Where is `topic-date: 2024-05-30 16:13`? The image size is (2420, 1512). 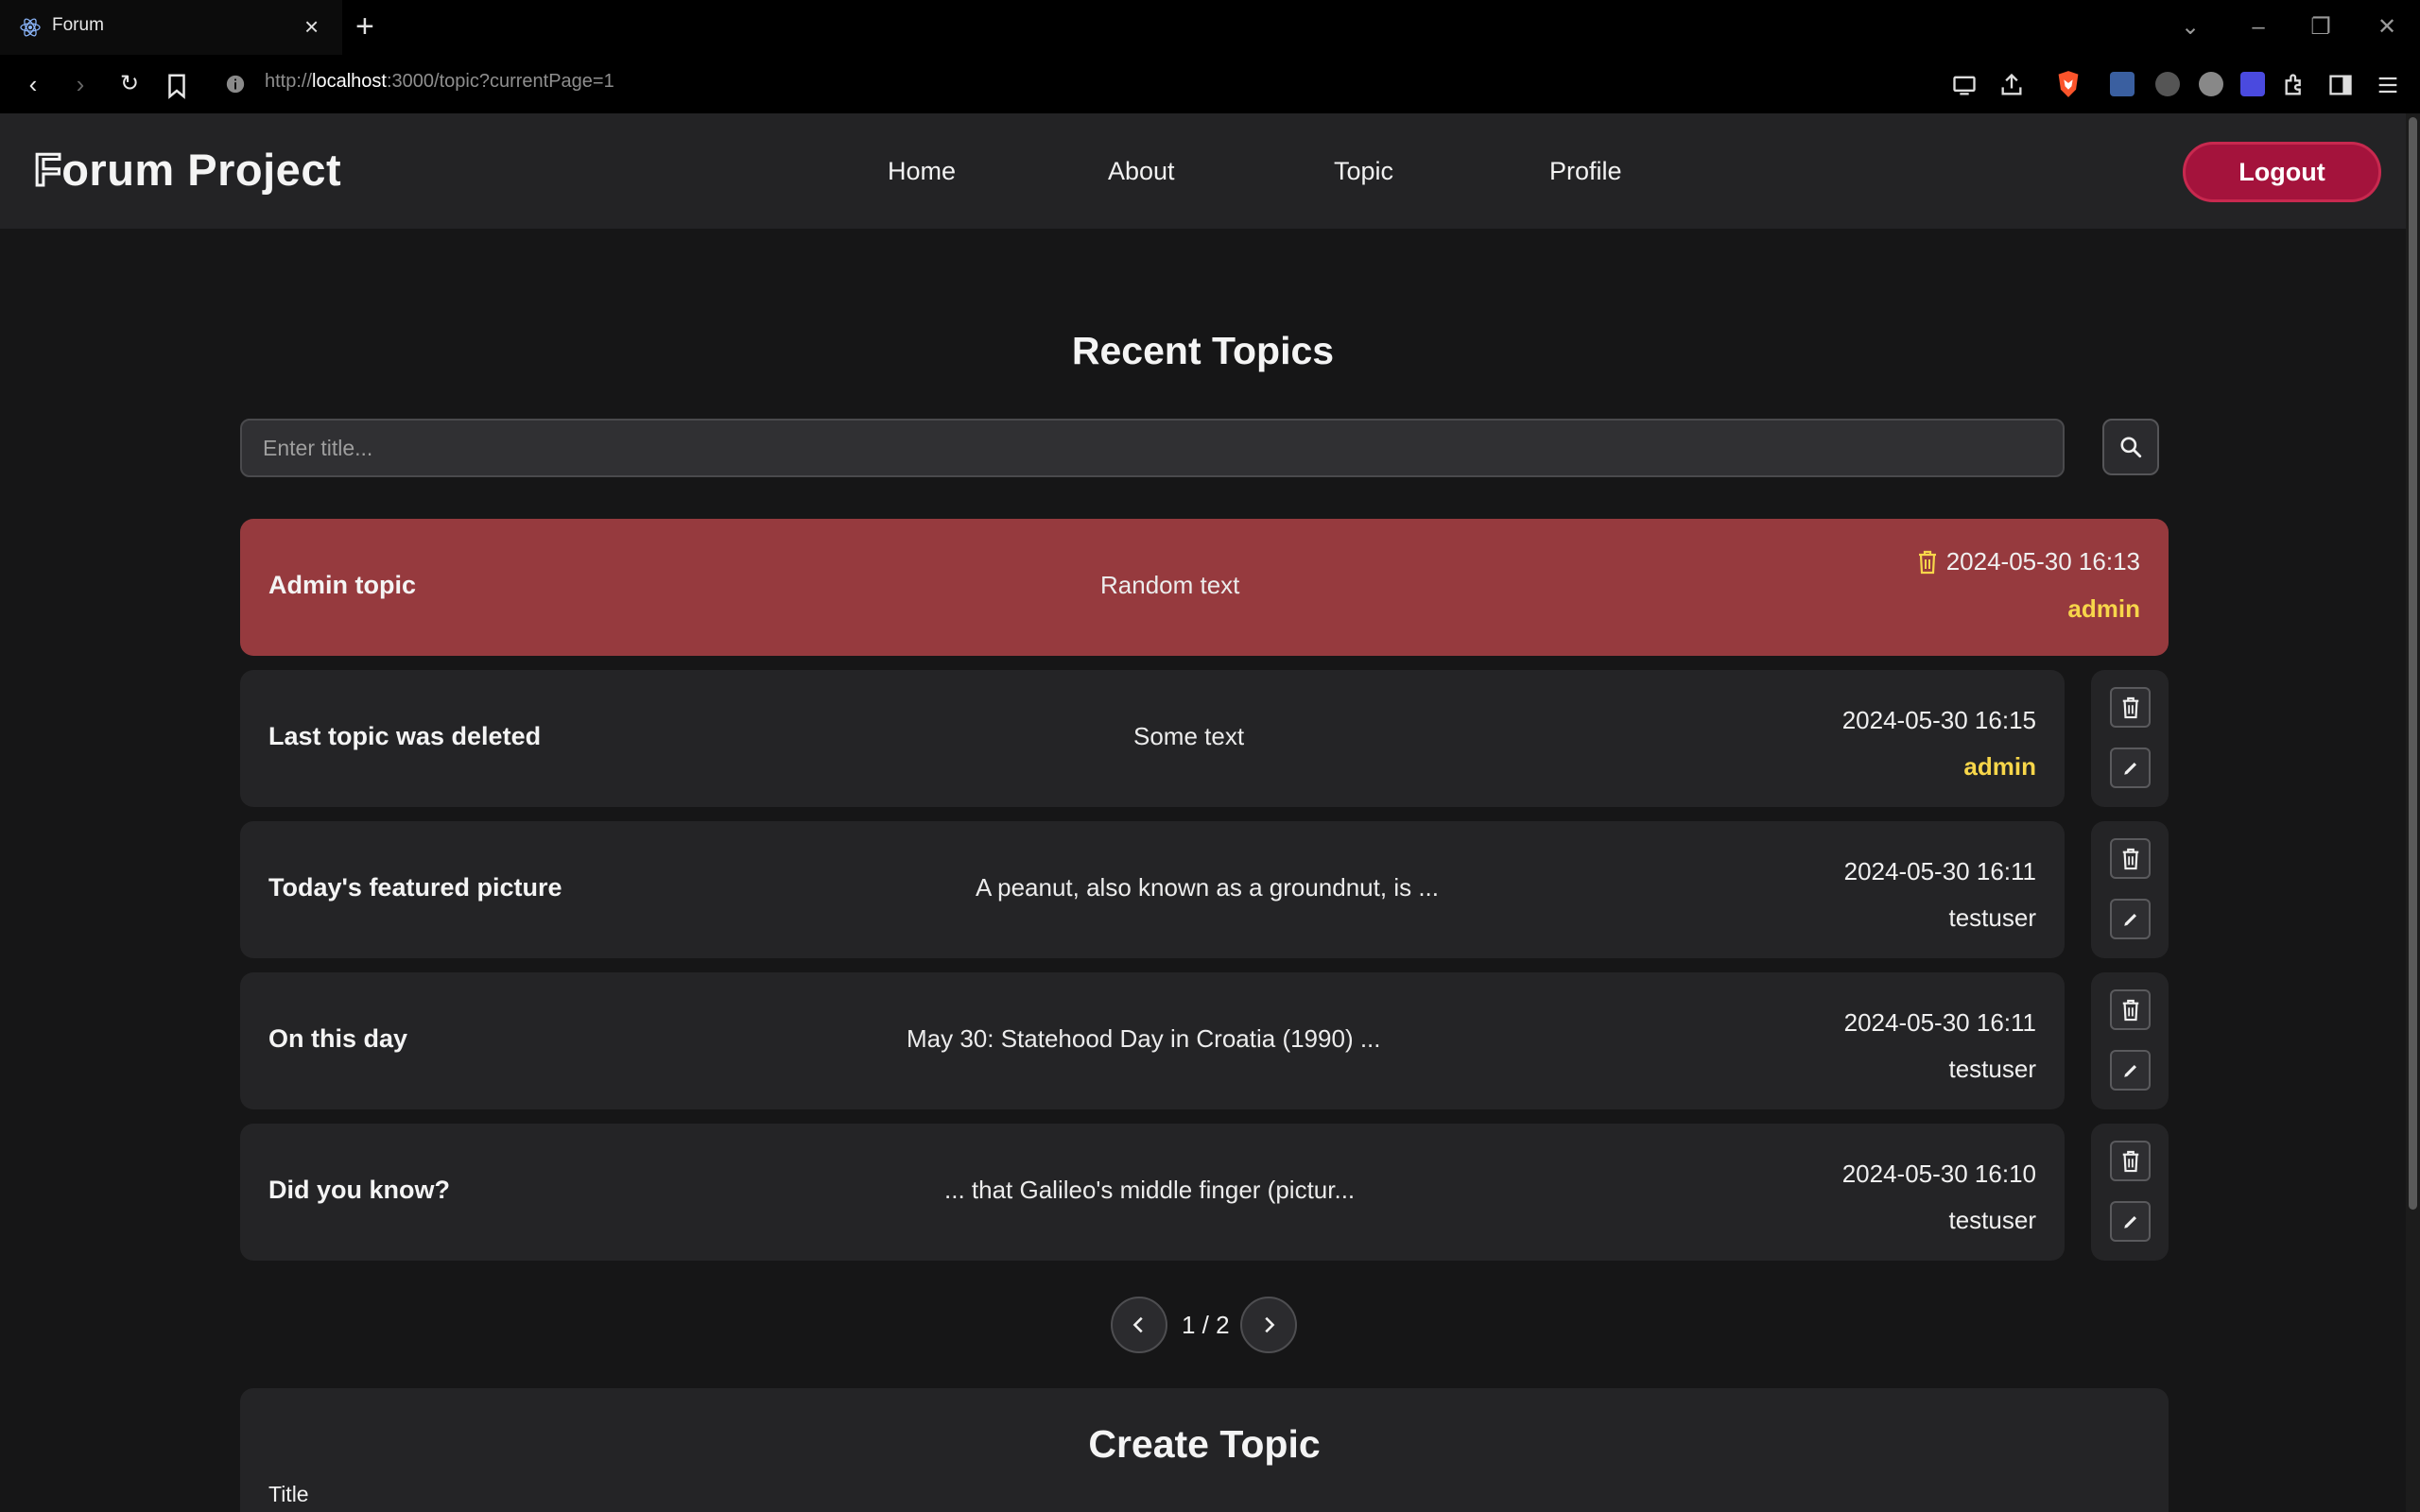 topic-date: 2024-05-30 16:13 is located at coordinates (2028, 561).